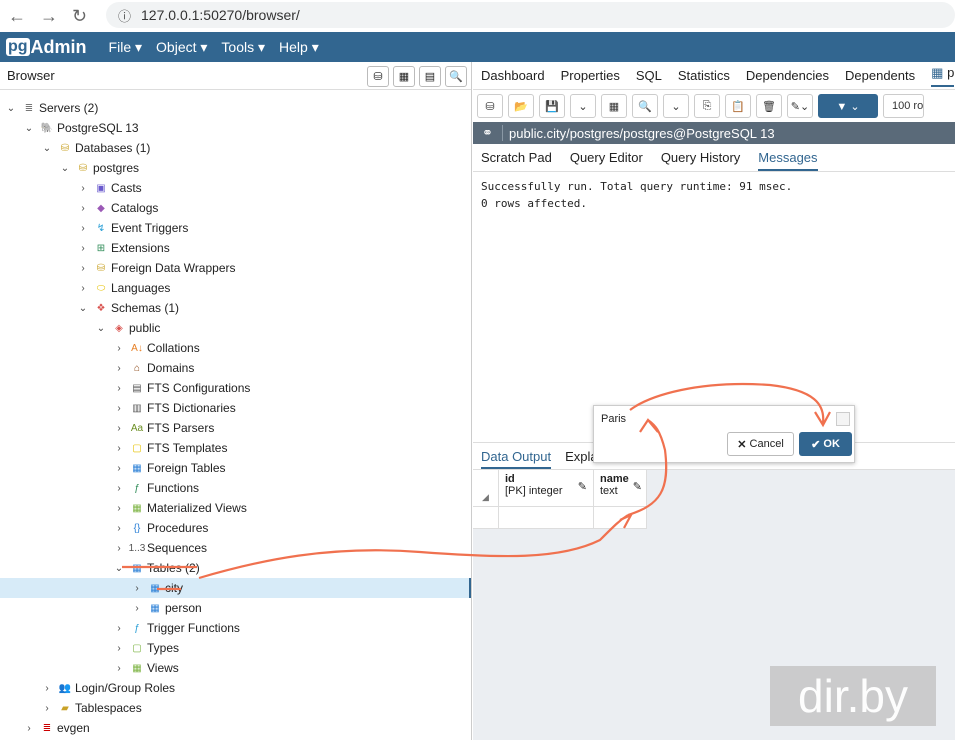  Describe the element at coordinates (516, 157) in the screenshot. I see `tab-scratch-pad: Scratch Pad` at that location.